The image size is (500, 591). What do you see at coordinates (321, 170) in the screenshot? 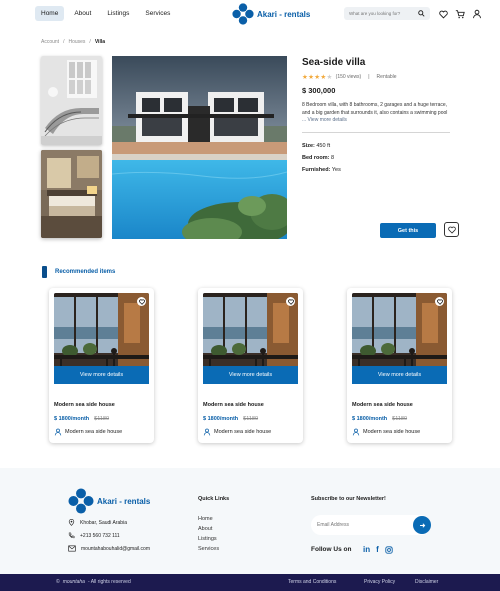
I see `spec-furnished: Furnished: Yes` at bounding box center [321, 170].